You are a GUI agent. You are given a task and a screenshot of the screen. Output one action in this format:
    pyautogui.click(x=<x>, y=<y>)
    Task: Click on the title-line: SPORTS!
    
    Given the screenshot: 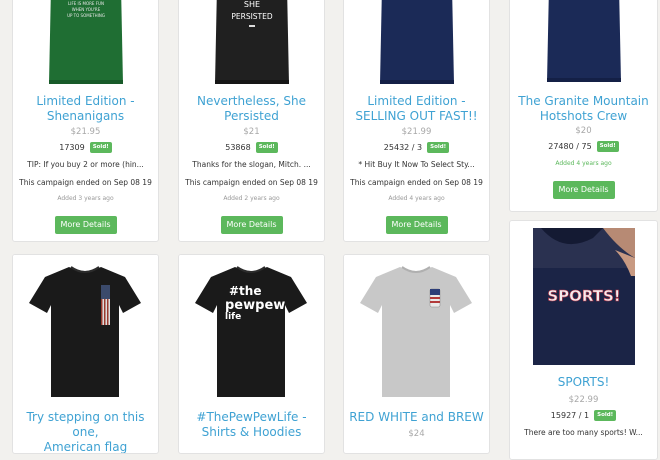 What is the action you would take?
    pyautogui.click(x=583, y=382)
    